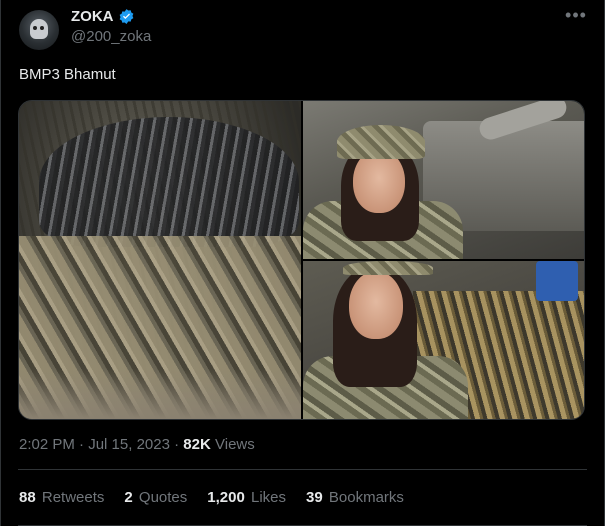 The height and width of the screenshot is (526, 605). What do you see at coordinates (557, 281) in the screenshot?
I see `blue-barrel-decoration` at bounding box center [557, 281].